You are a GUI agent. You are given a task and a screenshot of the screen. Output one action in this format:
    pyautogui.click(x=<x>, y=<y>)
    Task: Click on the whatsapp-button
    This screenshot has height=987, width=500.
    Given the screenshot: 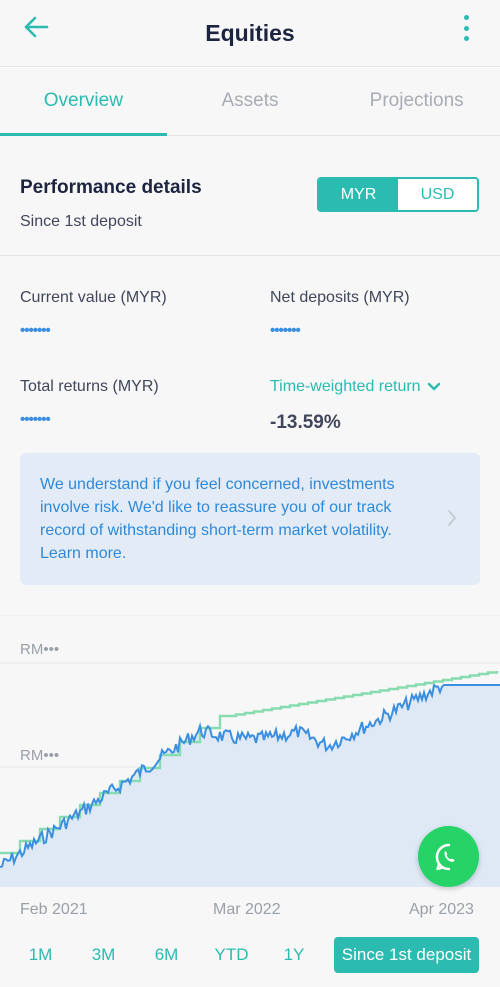 What is the action you would take?
    pyautogui.click(x=448, y=856)
    